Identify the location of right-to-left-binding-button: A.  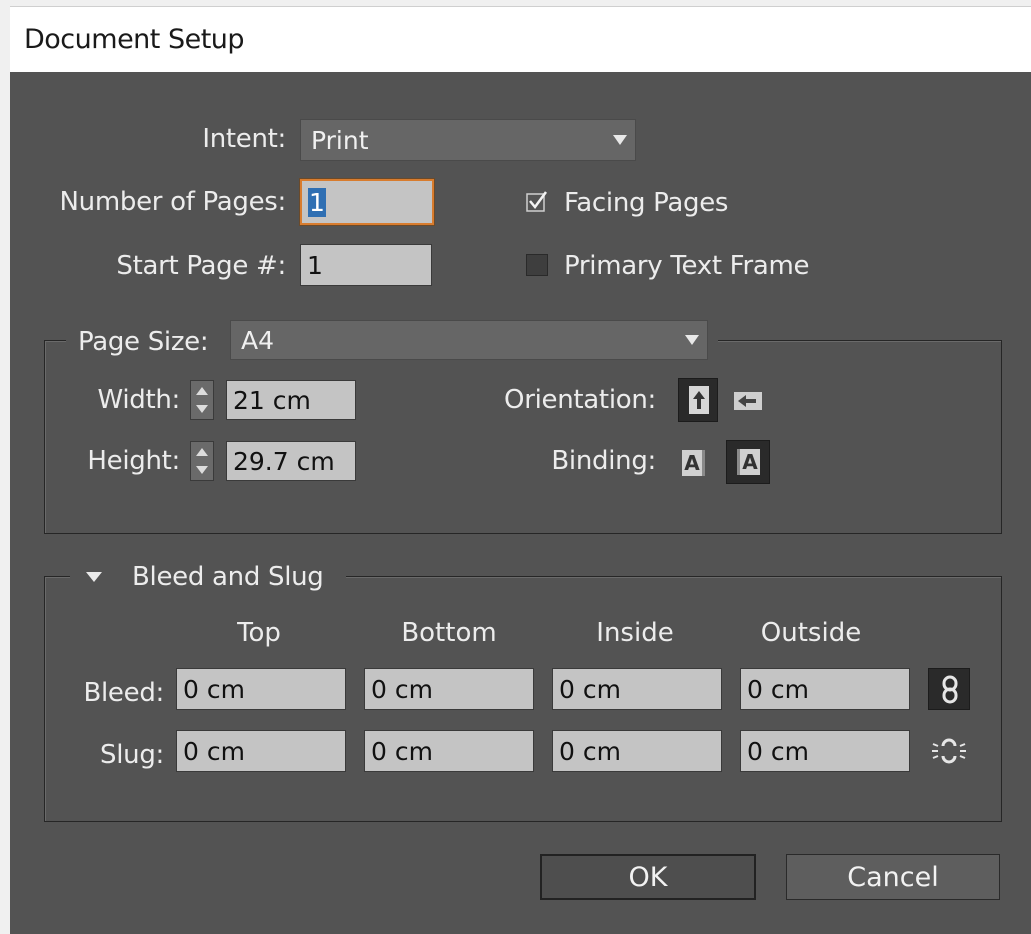
(748, 462).